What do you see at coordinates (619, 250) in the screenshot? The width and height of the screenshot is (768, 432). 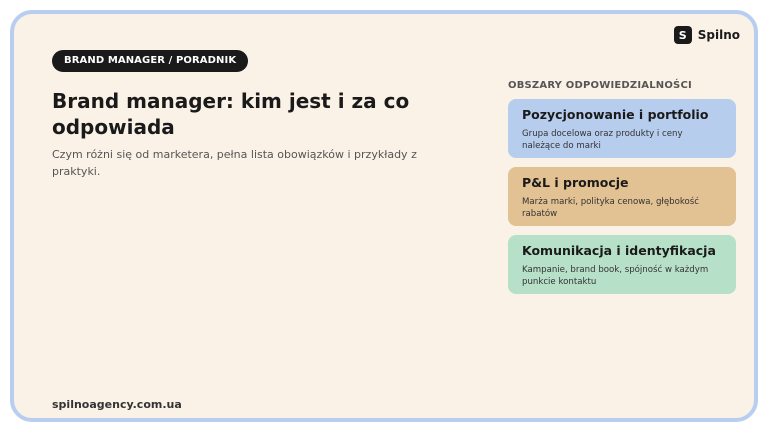 I see `card-title: Komunikacja i identyfikacja` at bounding box center [619, 250].